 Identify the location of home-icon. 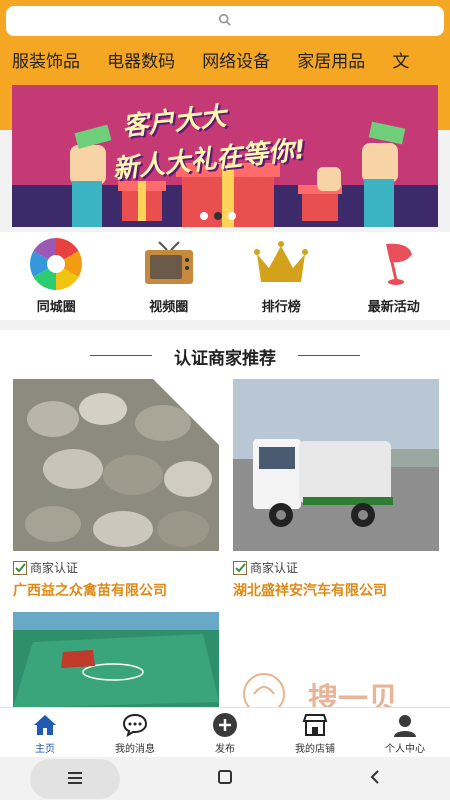
(45, 725).